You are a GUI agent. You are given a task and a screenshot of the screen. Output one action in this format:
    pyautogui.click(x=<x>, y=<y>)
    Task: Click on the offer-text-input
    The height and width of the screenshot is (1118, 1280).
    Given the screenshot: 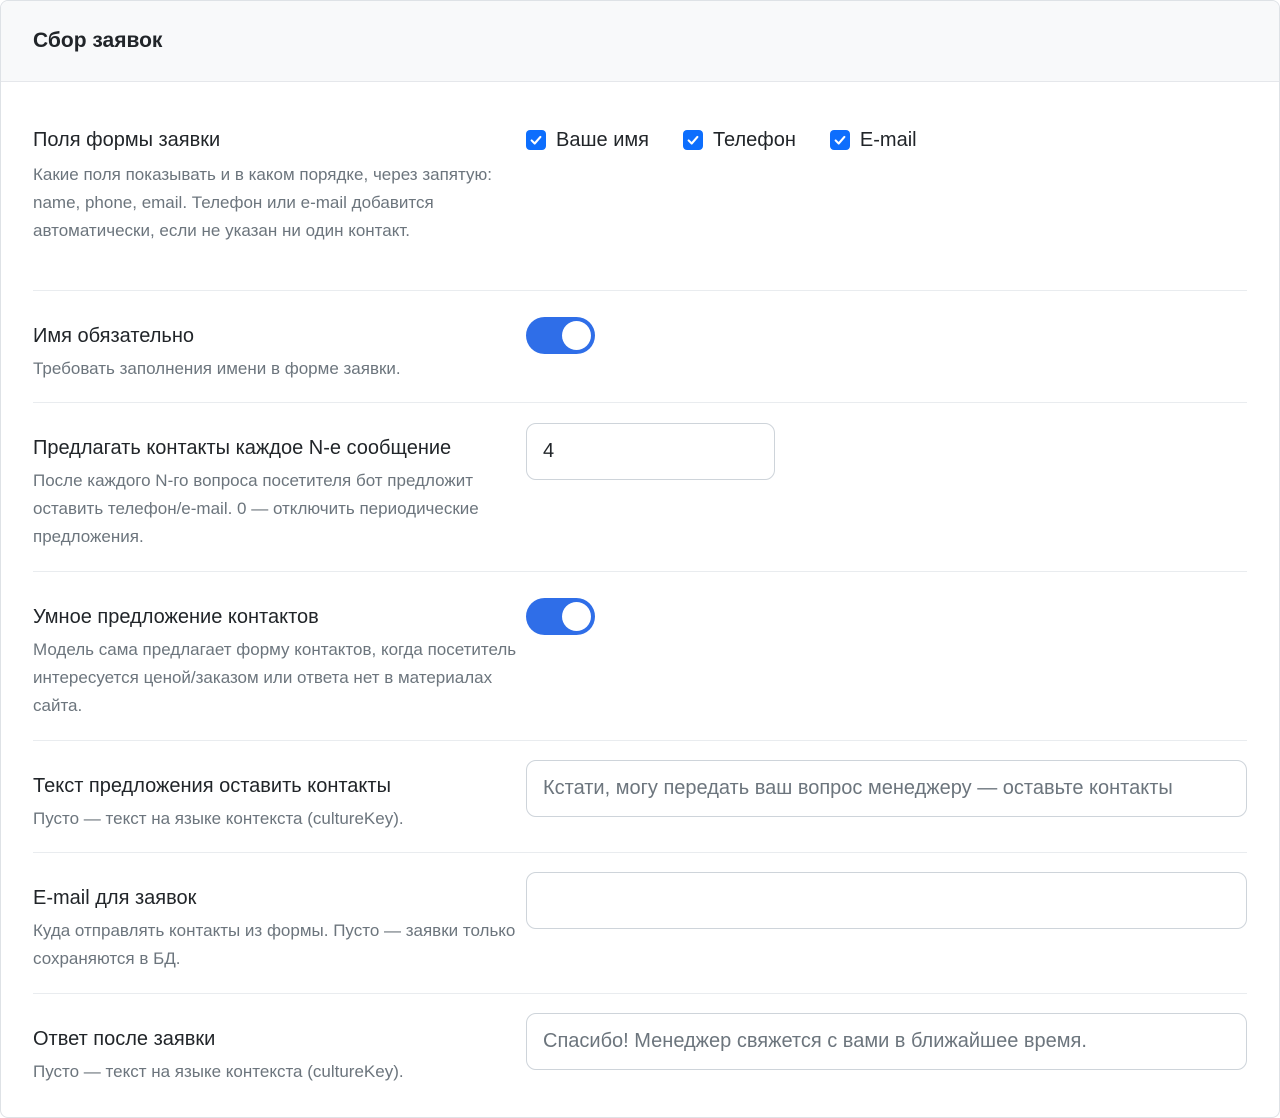 What is the action you would take?
    pyautogui.click(x=886, y=788)
    